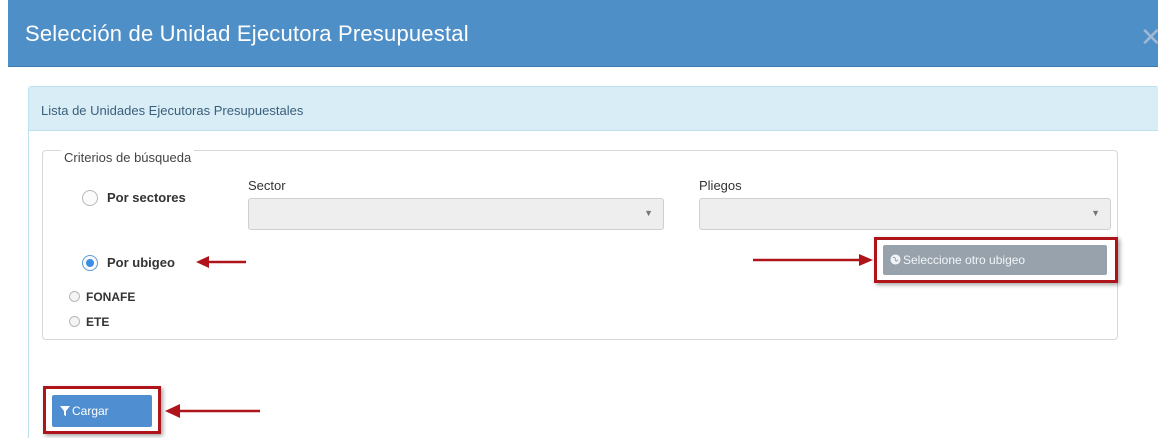  I want to click on criteria-legend: Criterios de búsqueda, so click(128, 157).